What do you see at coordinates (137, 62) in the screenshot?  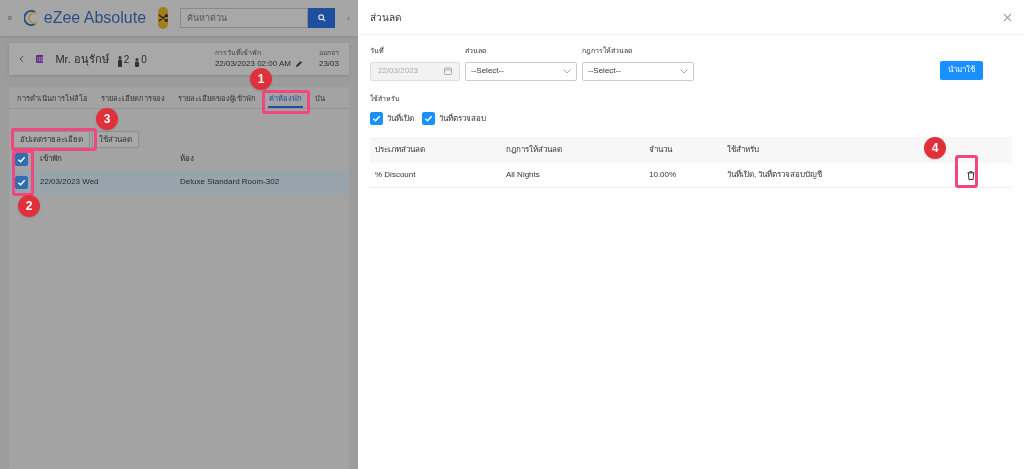 I see `child-icon` at bounding box center [137, 62].